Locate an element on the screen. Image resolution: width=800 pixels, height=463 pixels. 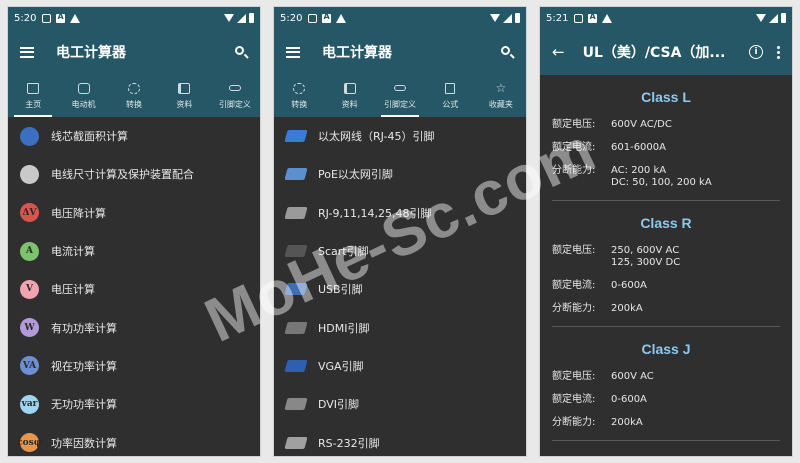
app-bar: ← UL（美）/CSA（加... i is located at coordinates (666, 52).